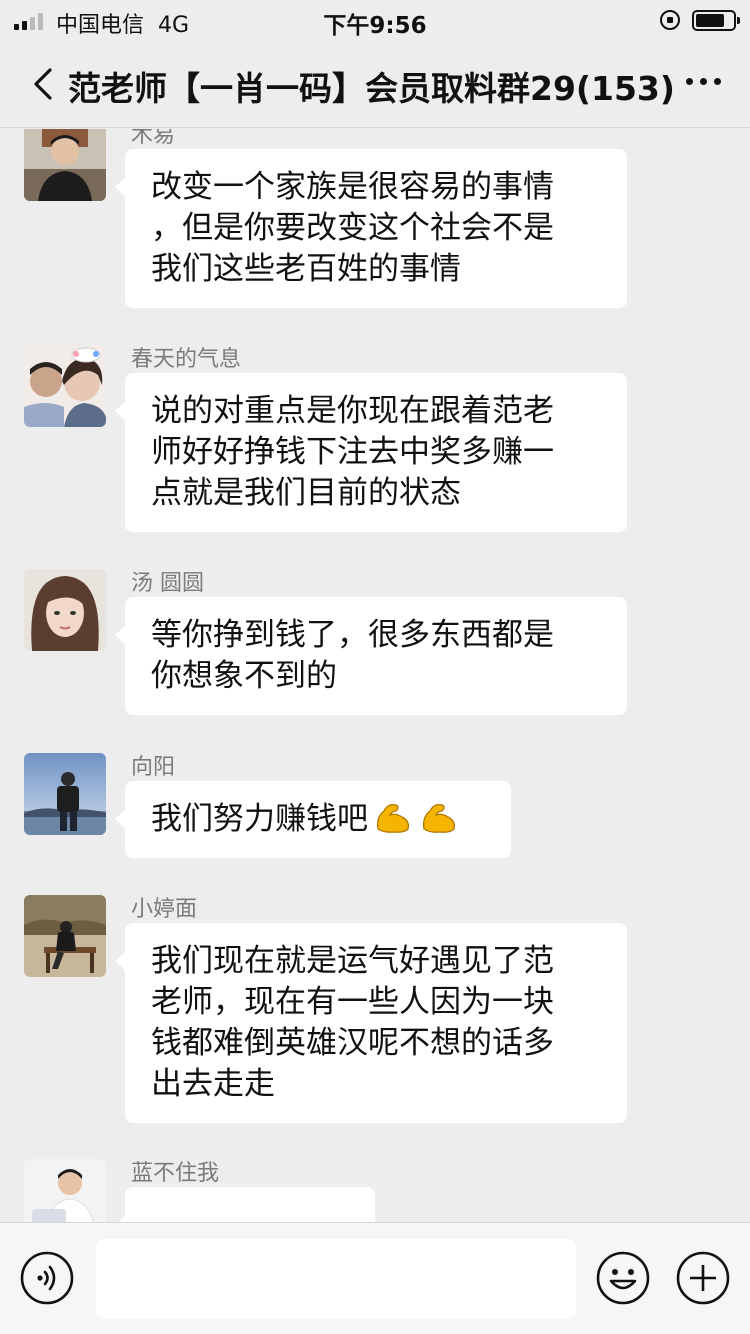 This screenshot has height=1334, width=750. Describe the element at coordinates (716, 20) in the screenshot. I see `battery-icon` at that location.